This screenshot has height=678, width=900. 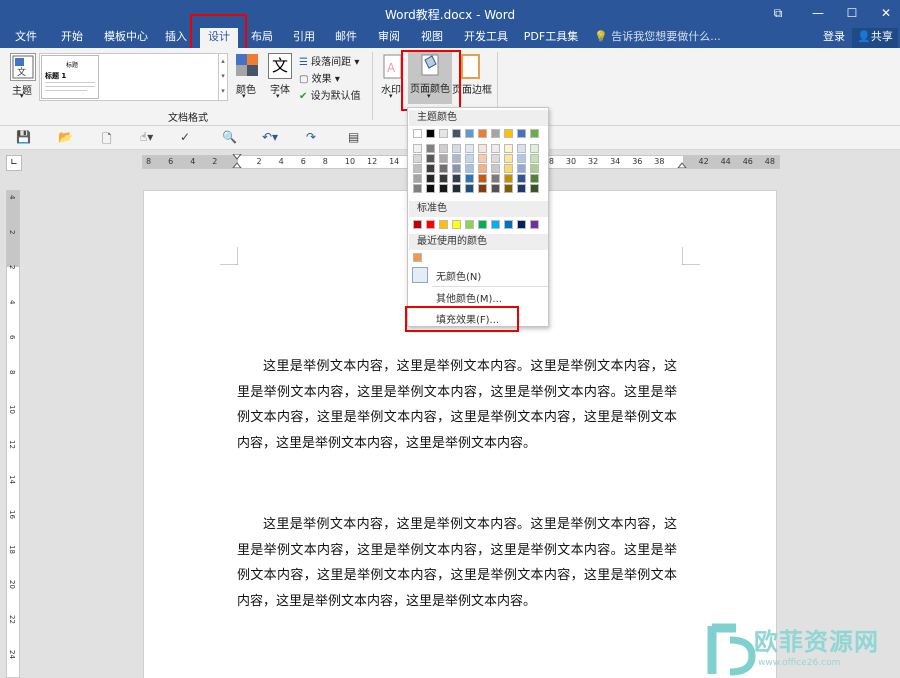 I want to click on style-set-gallery: 标题 标题 1, so click(x=129, y=77).